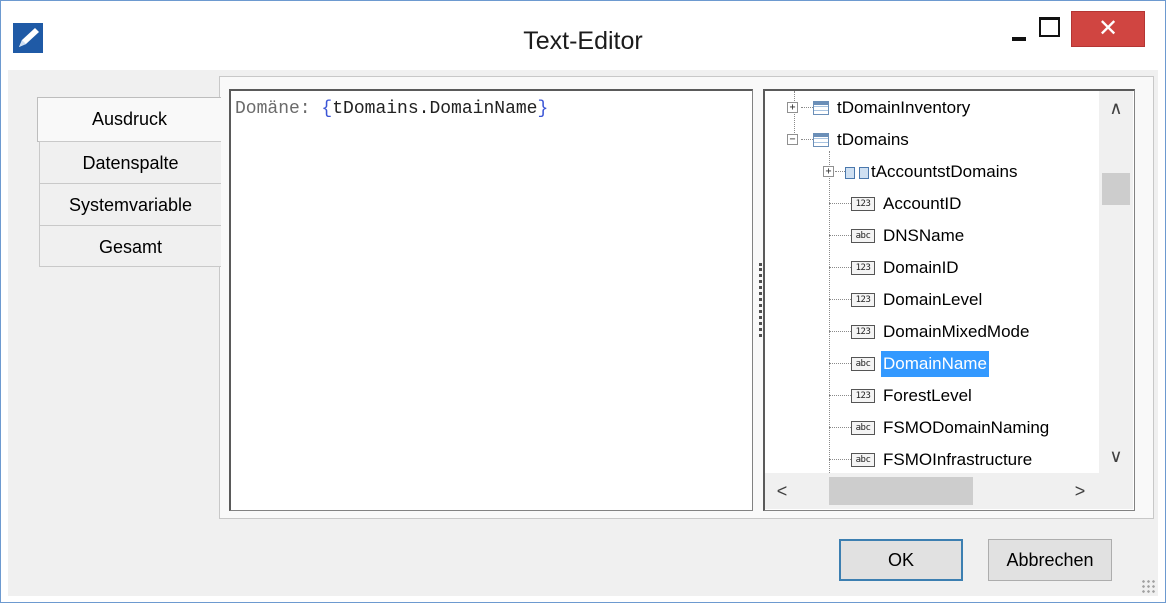  What do you see at coordinates (927, 395) in the screenshot?
I see `tree-item-label: ForestLevel` at bounding box center [927, 395].